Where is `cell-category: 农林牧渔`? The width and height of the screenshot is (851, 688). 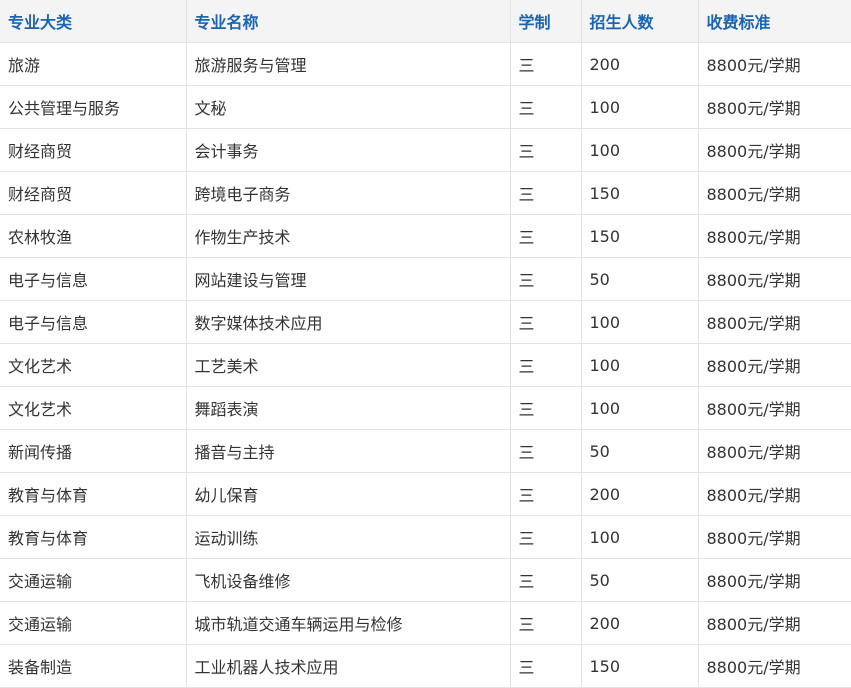 cell-category: 农林牧渔 is located at coordinates (93, 236).